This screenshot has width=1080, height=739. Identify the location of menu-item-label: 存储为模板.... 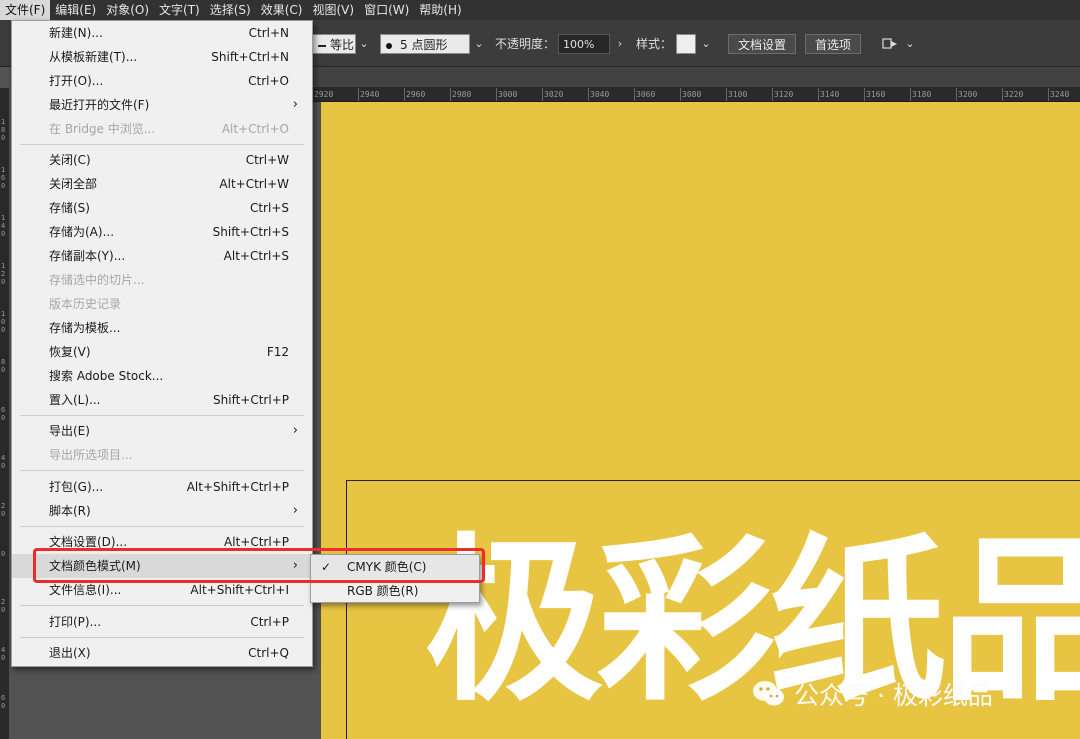
(85, 328).